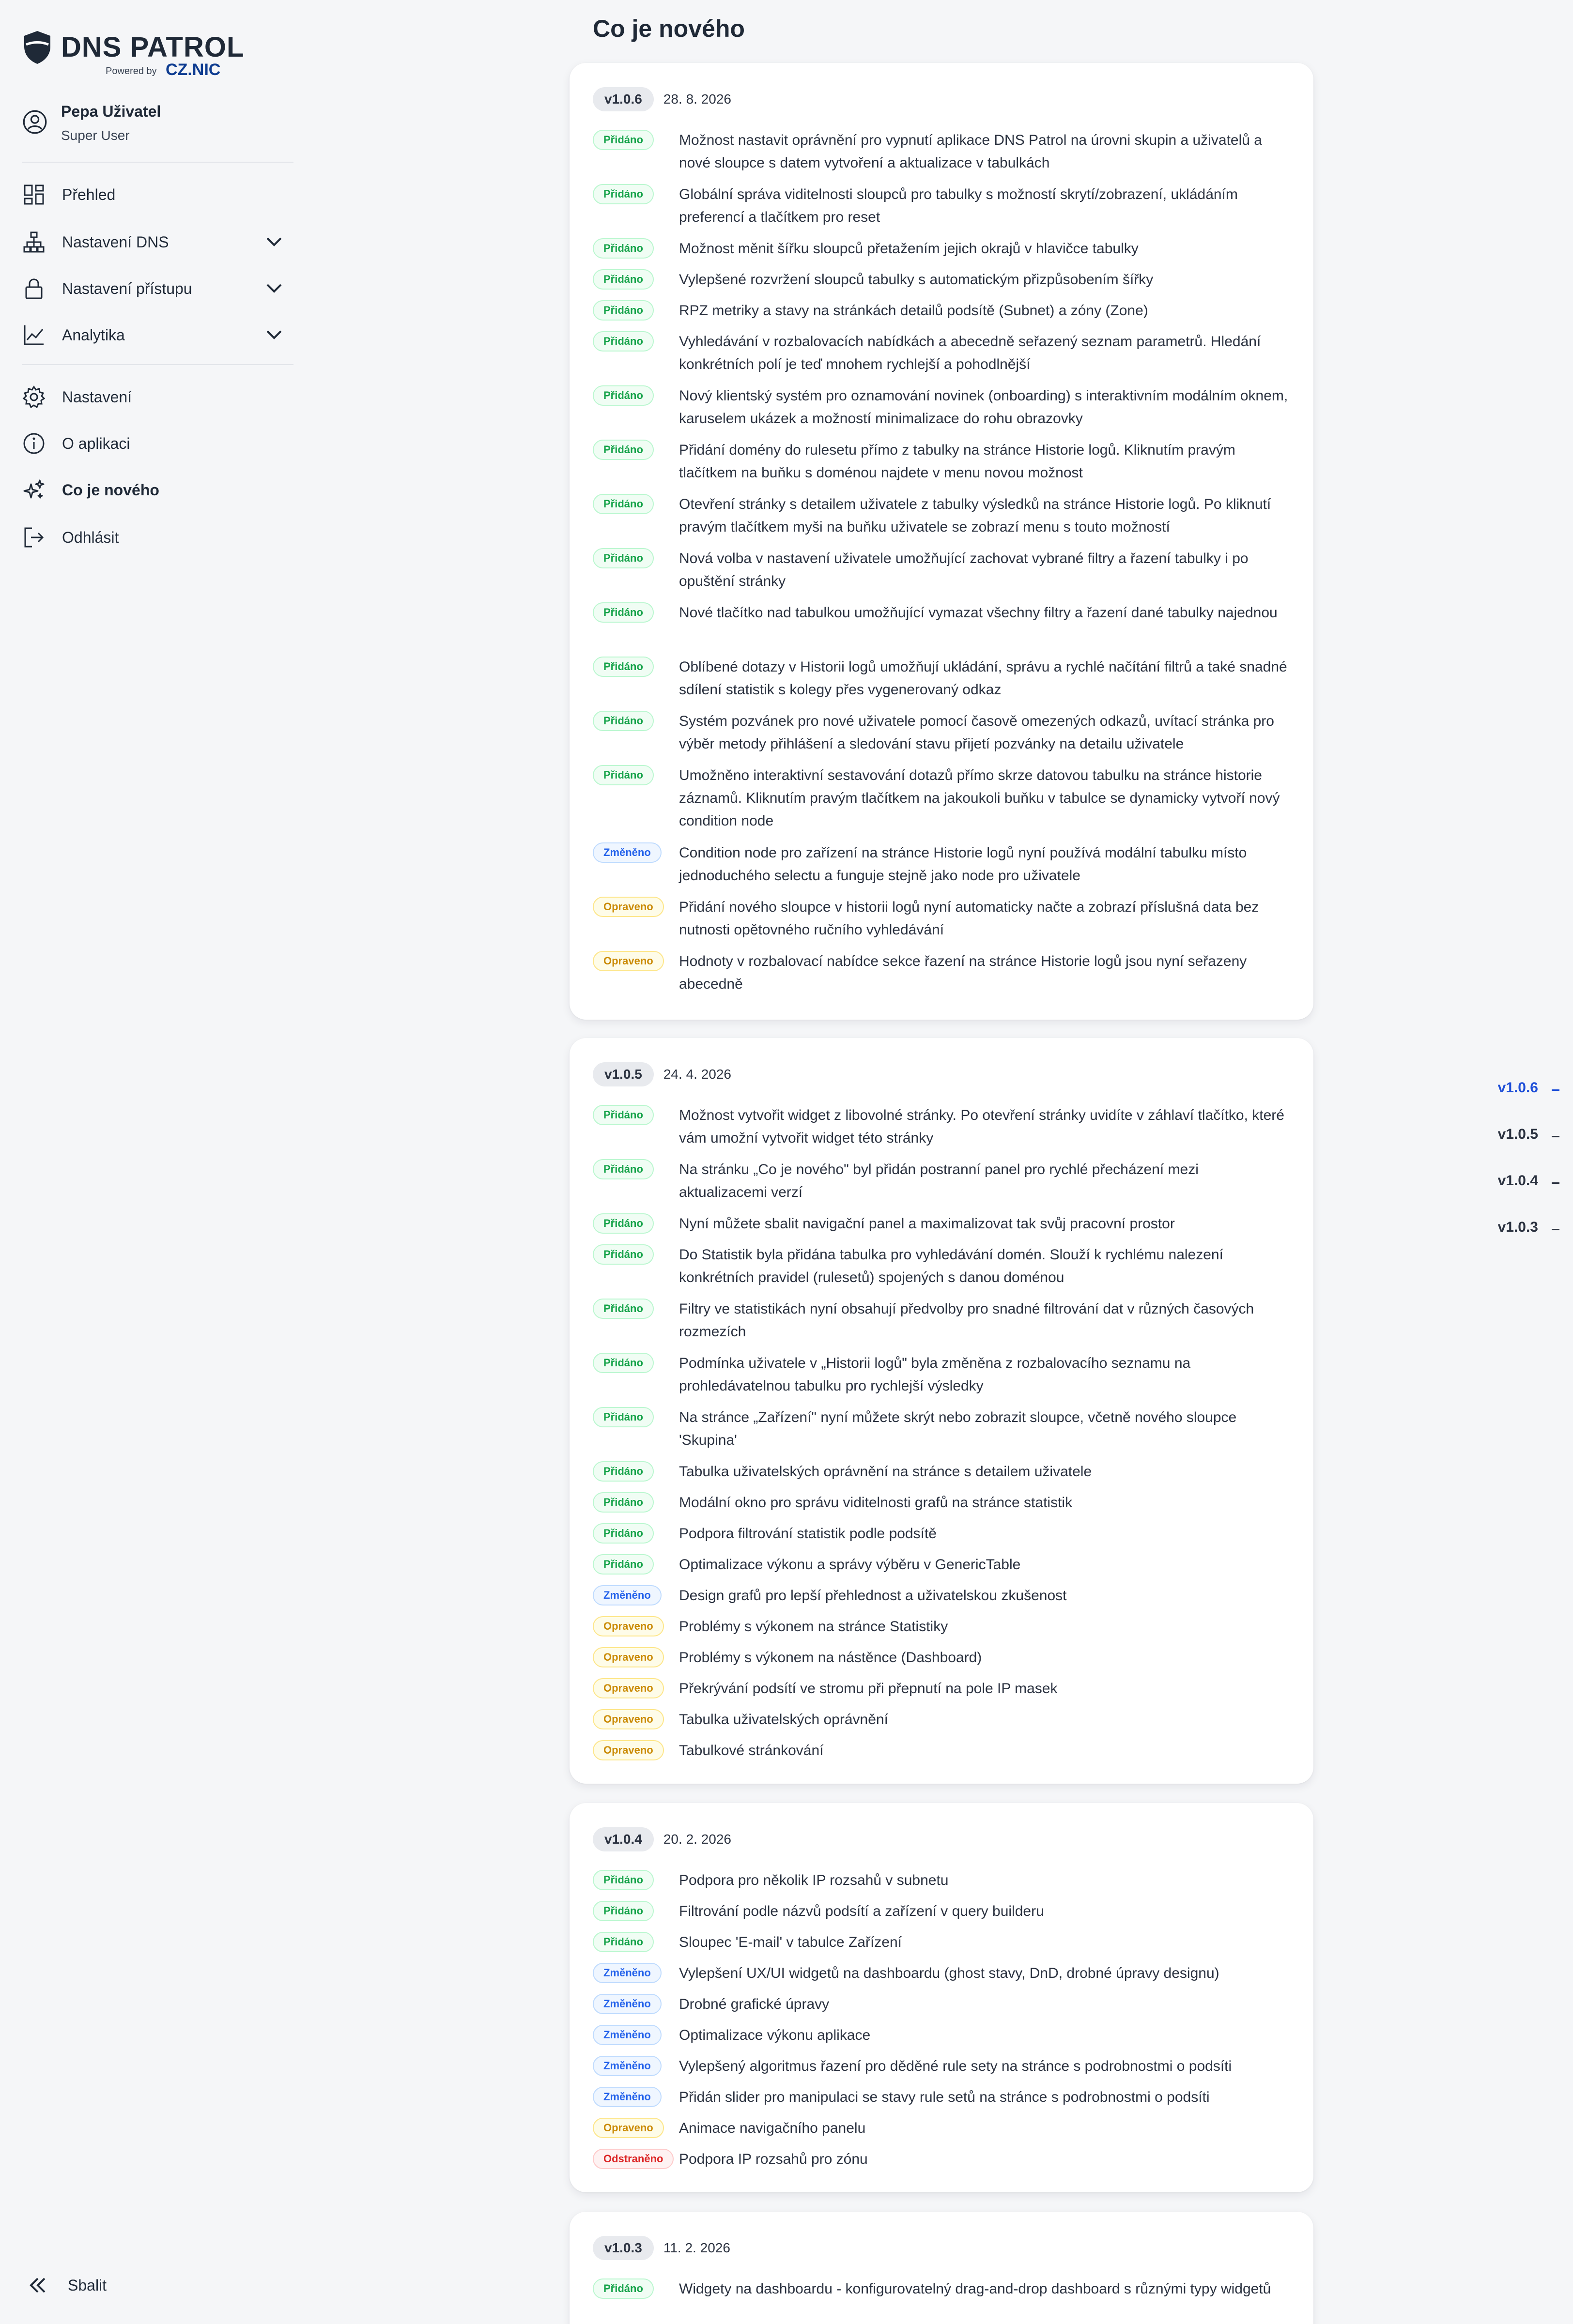  I want to click on collapse-label: Sbalit, so click(87, 2285).